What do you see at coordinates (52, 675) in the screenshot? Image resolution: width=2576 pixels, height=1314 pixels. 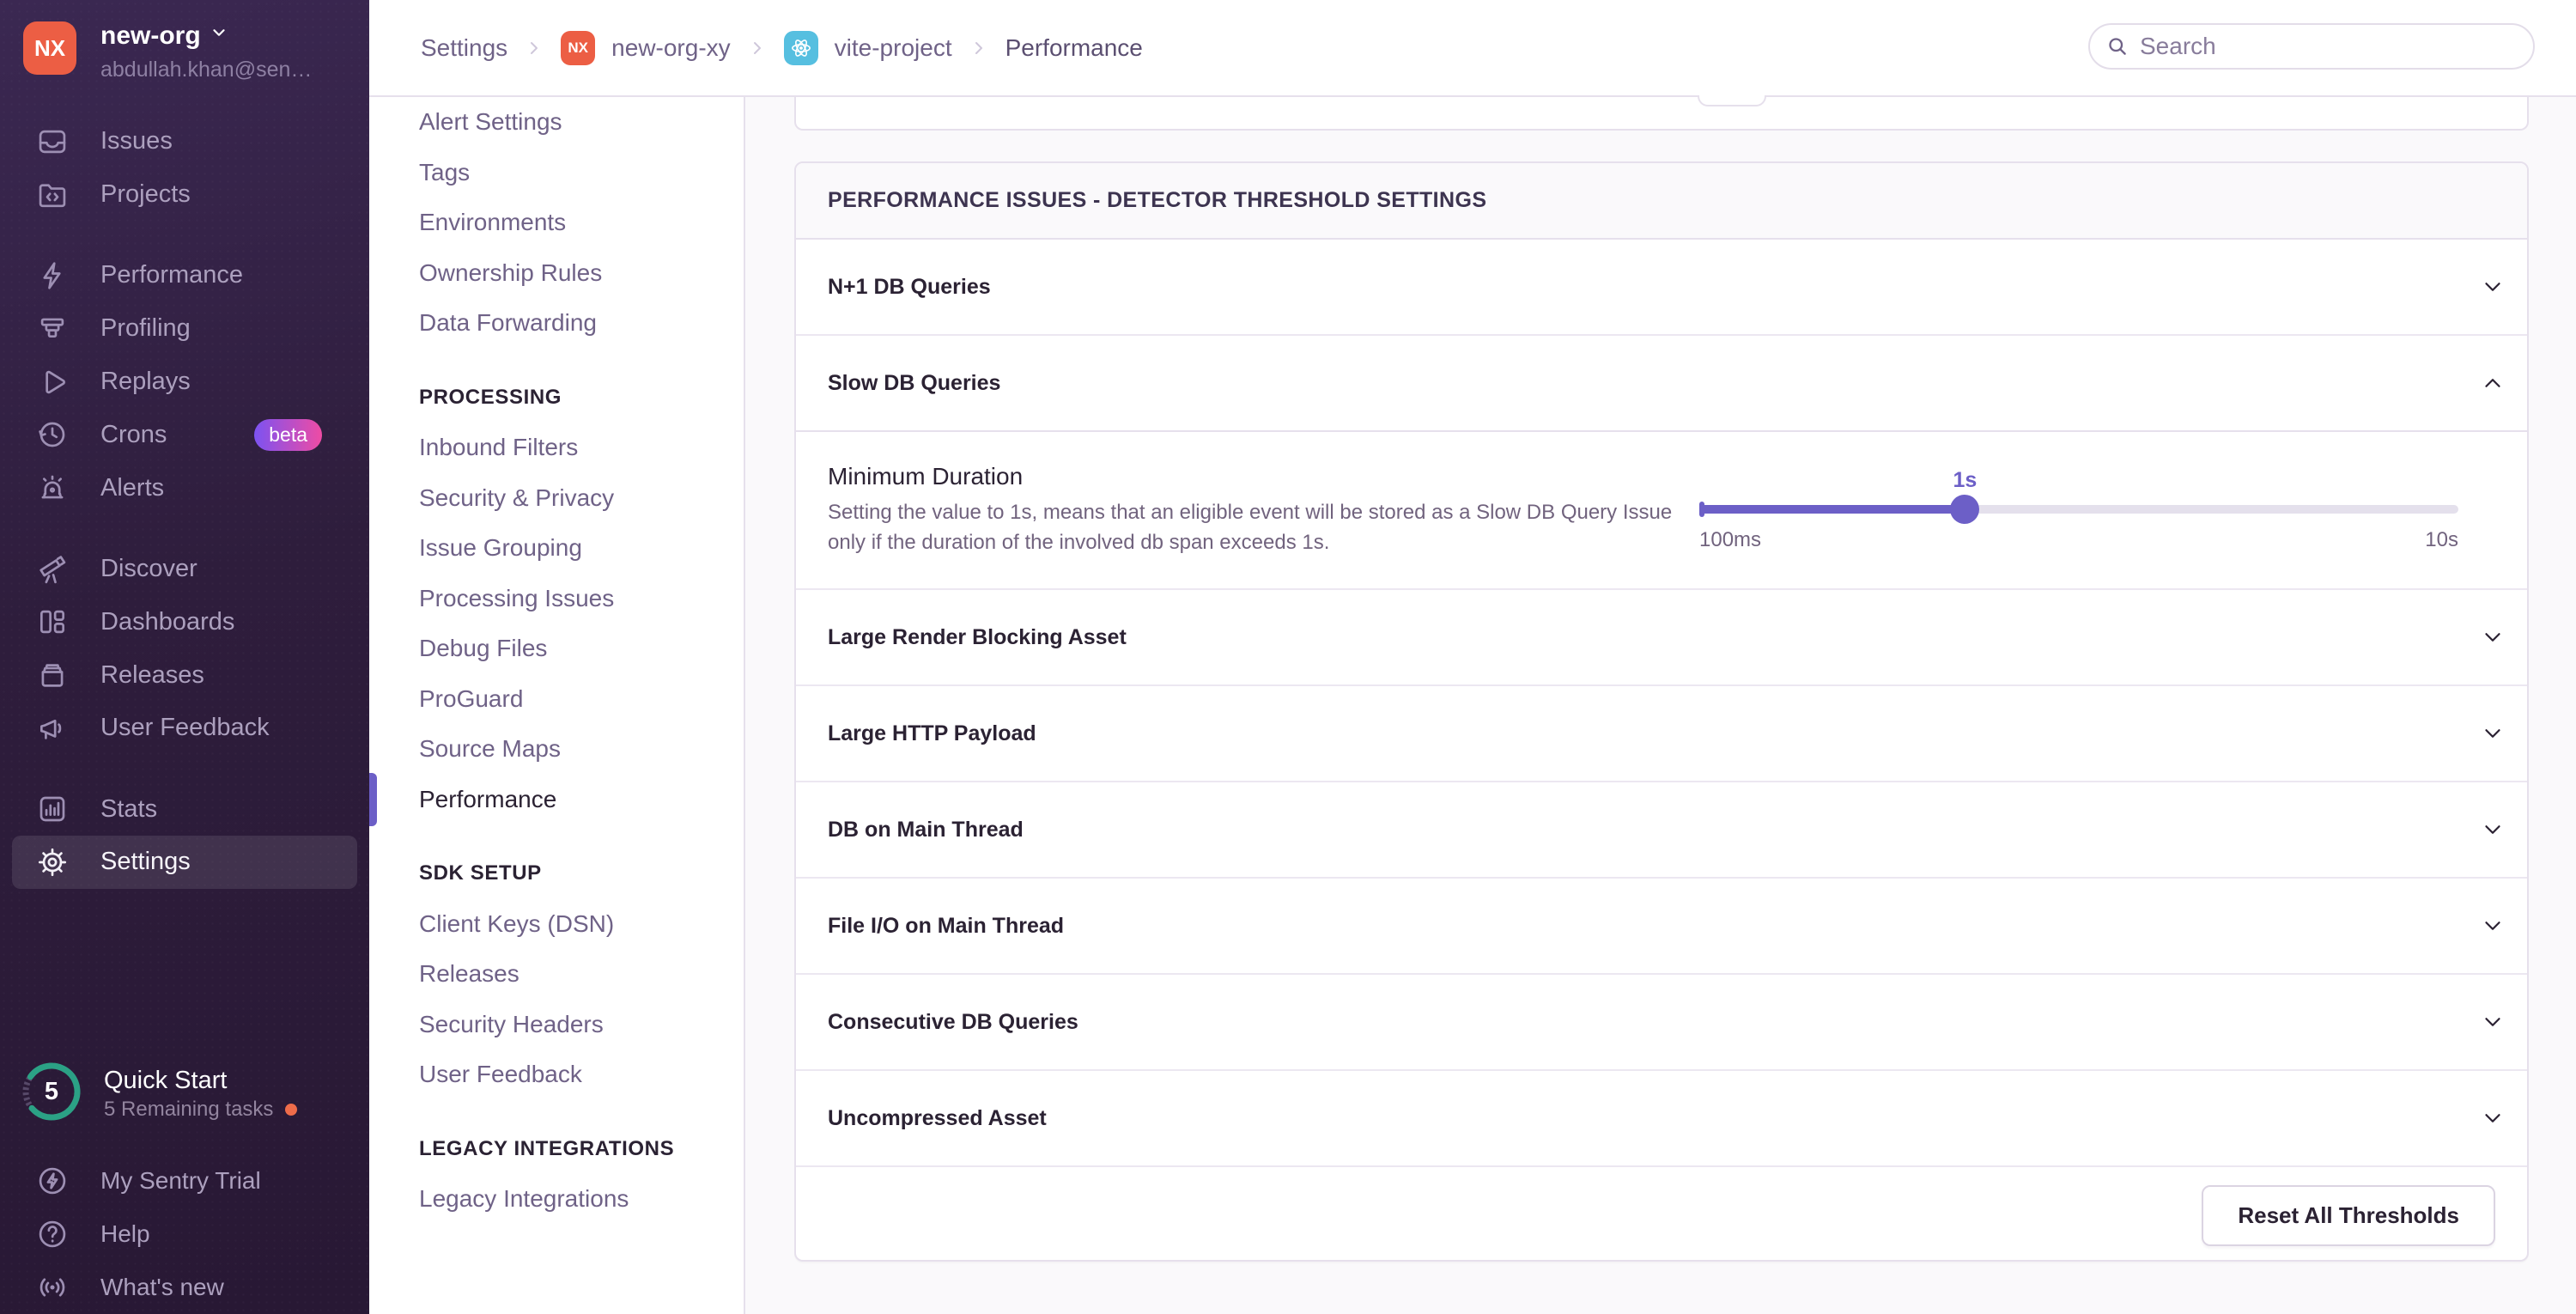 I see `archive-icon` at bounding box center [52, 675].